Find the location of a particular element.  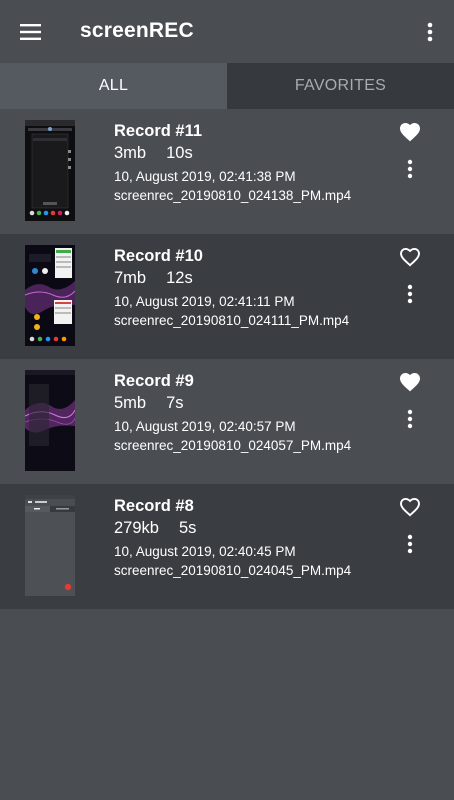

record-date: 10, August 2019, 02:41:11 PM is located at coordinates (204, 301).